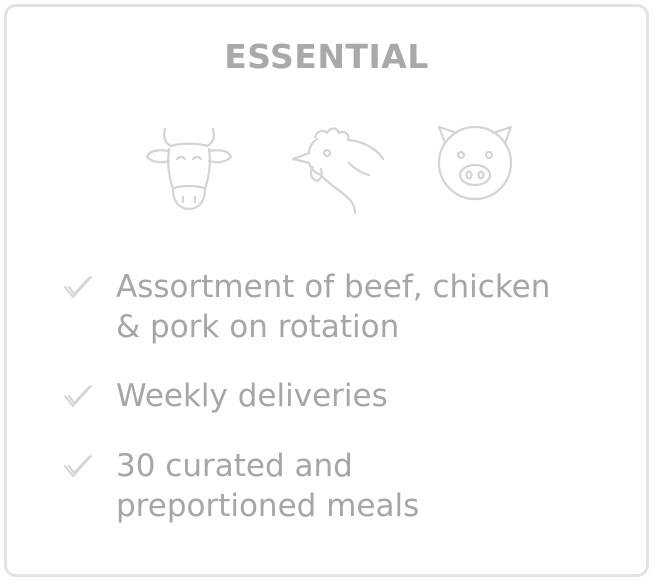  I want to click on feature-line: Assortment of beef, chicken, so click(333, 287).